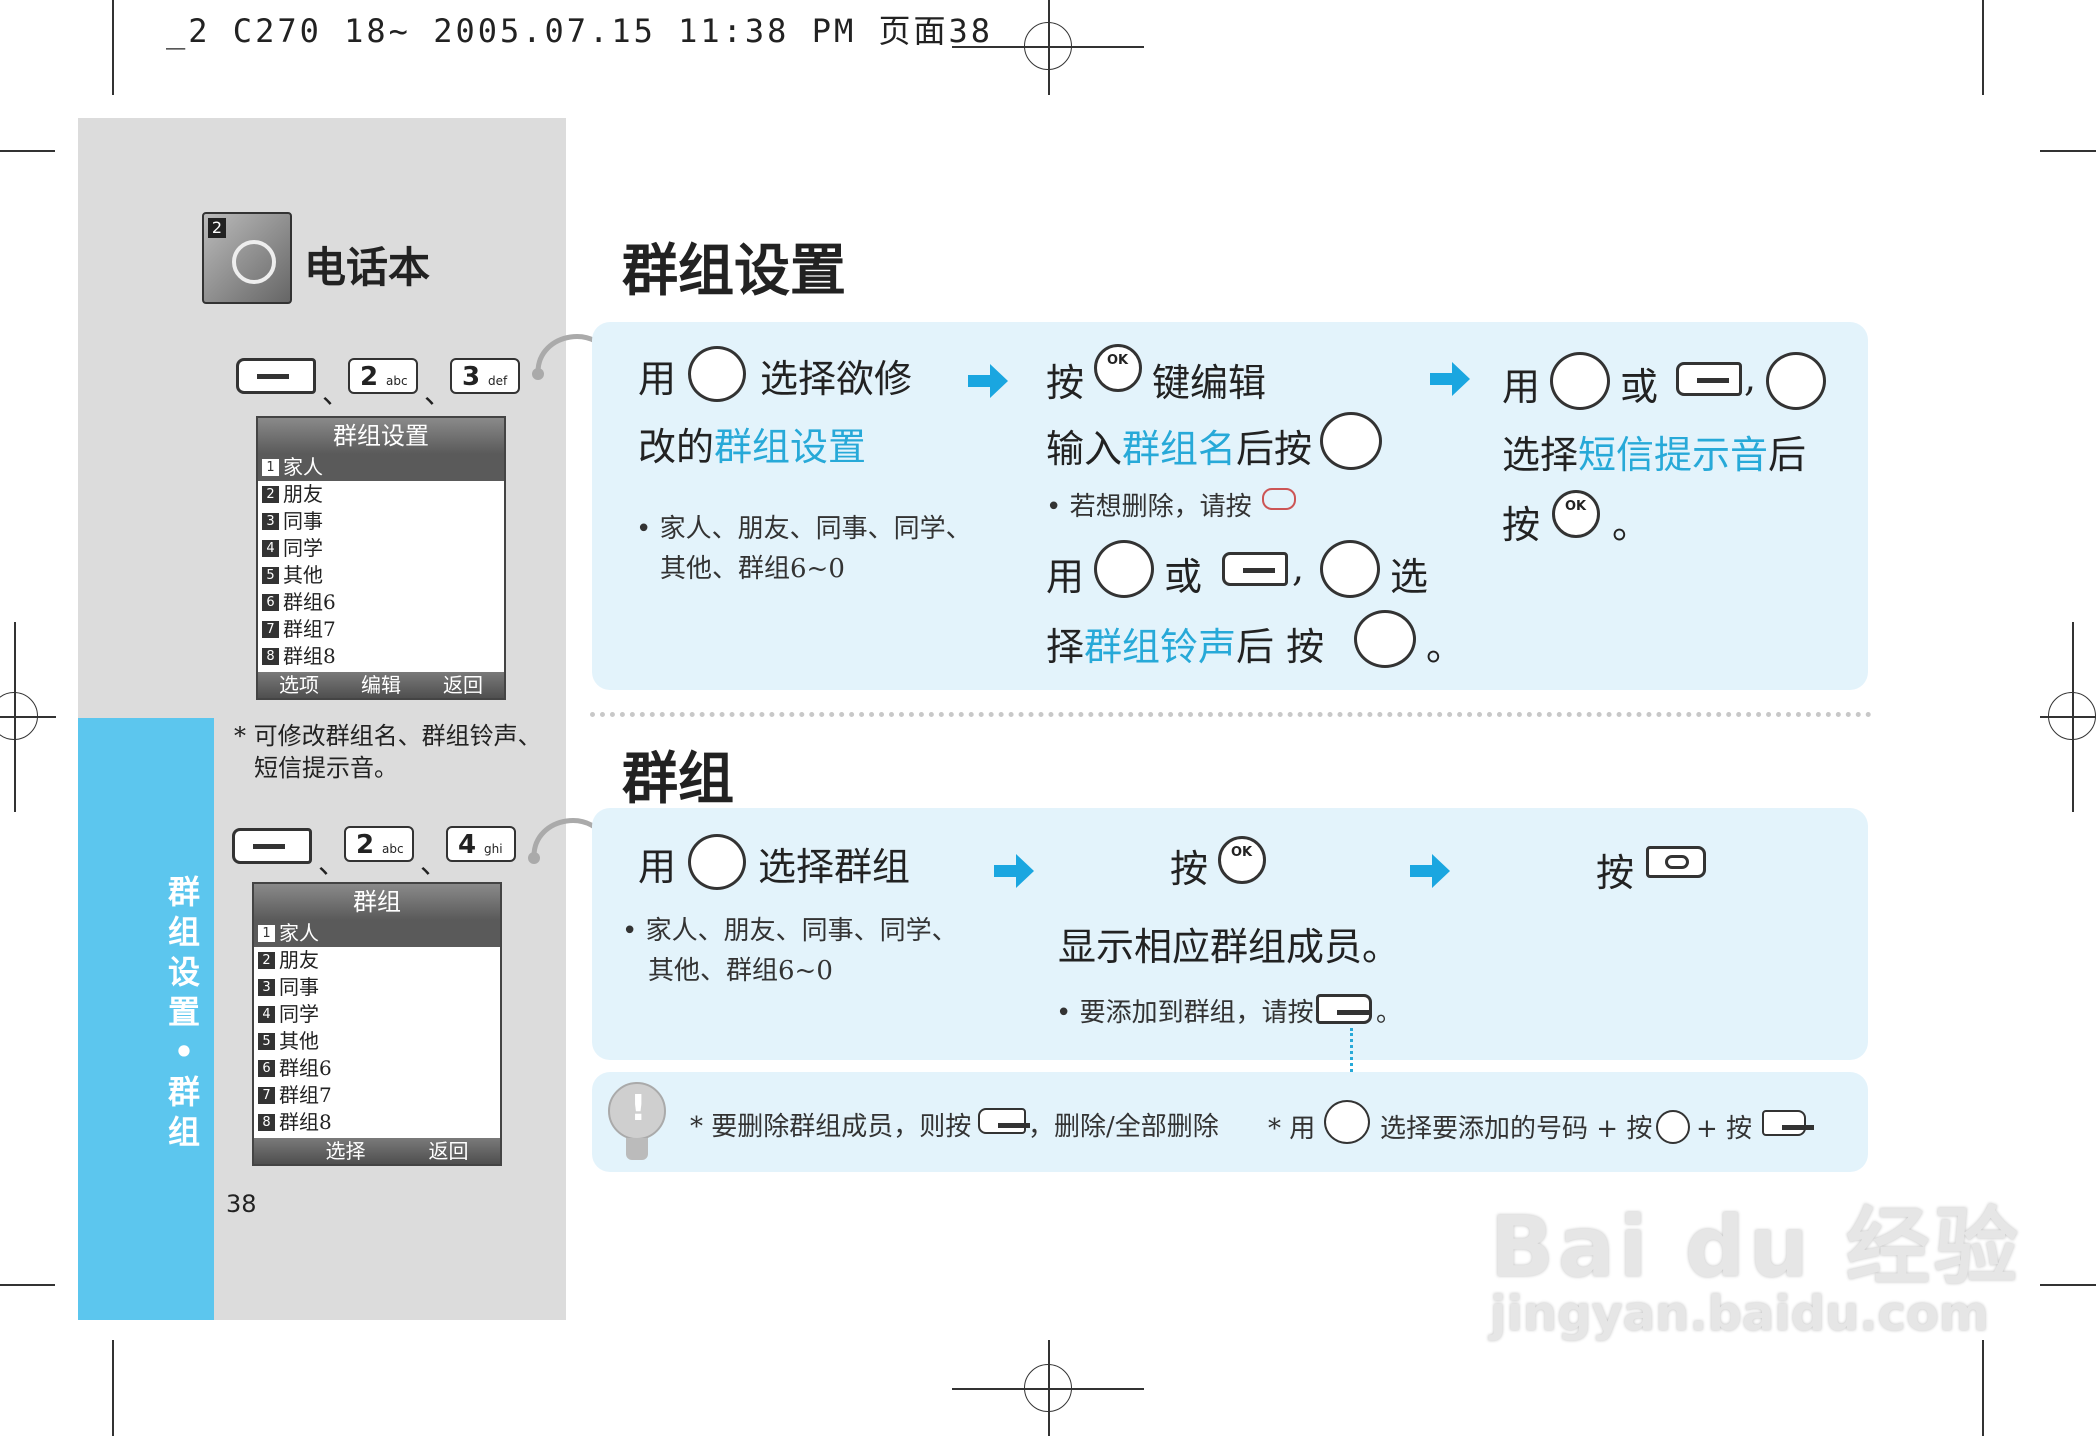  I want to click on phone-screen-groups: 群组 1 家人 2 朋友 3 同事 4 同学 5 其他 6 群组6 7 群组7 8 群组8 选择 返回, so click(377, 1024).